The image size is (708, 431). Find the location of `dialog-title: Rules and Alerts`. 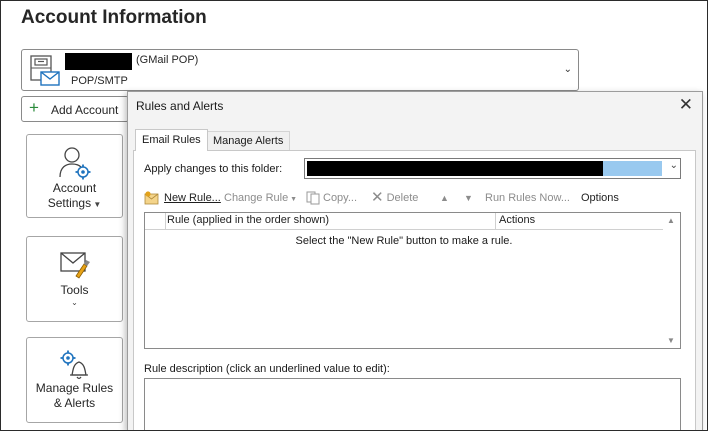

dialog-title: Rules and Alerts is located at coordinates (180, 106).